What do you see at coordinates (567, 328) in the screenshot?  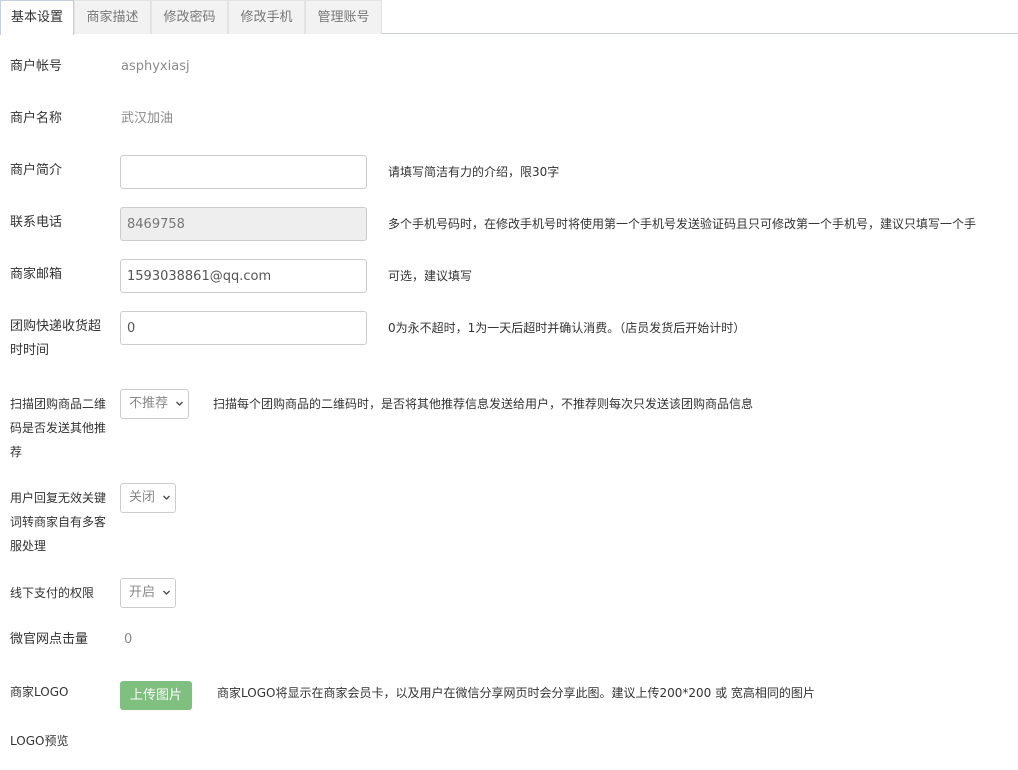 I see `timeout-help: 0为永不超时，1为一天后超时并确认消费。（店员发货后开始计时）` at bounding box center [567, 328].